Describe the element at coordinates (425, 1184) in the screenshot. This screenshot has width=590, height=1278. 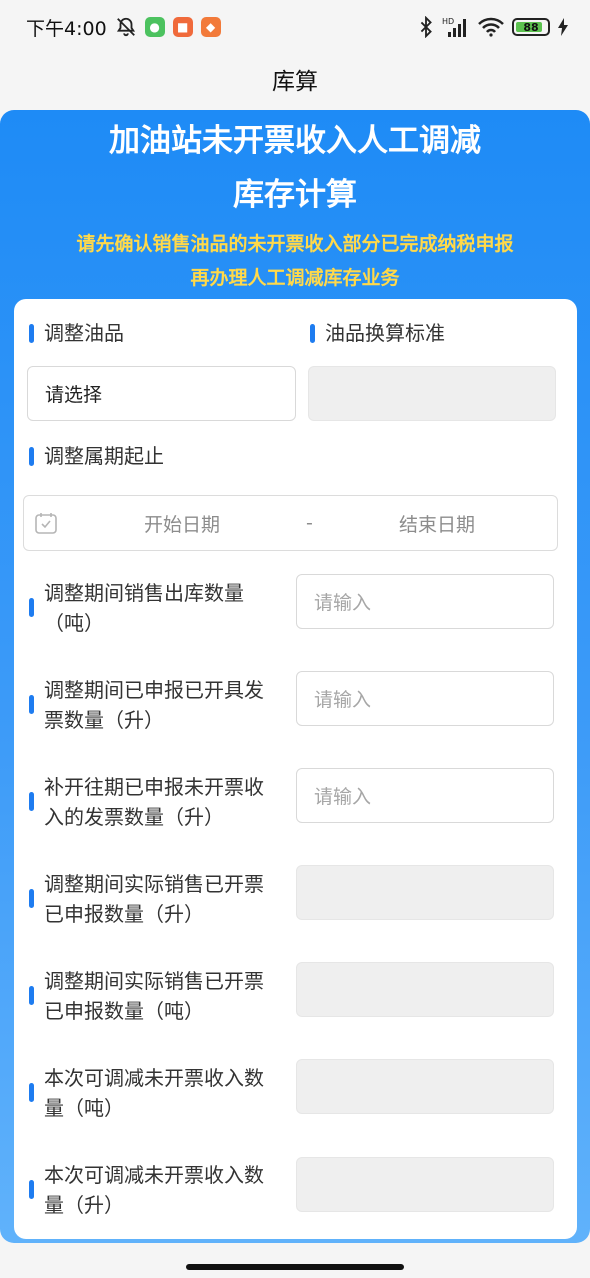
I see `reducible-liters-field` at that location.